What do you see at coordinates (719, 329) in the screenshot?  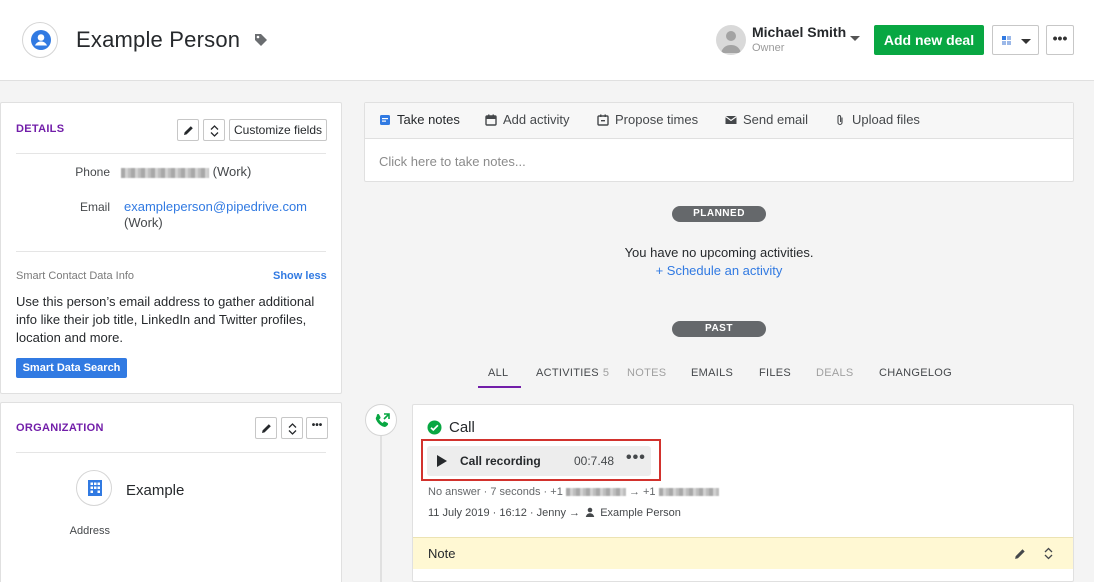 I see `past-badge: PAST` at bounding box center [719, 329].